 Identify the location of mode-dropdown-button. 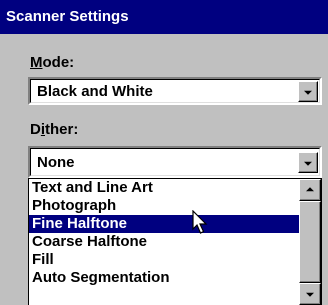
(308, 91).